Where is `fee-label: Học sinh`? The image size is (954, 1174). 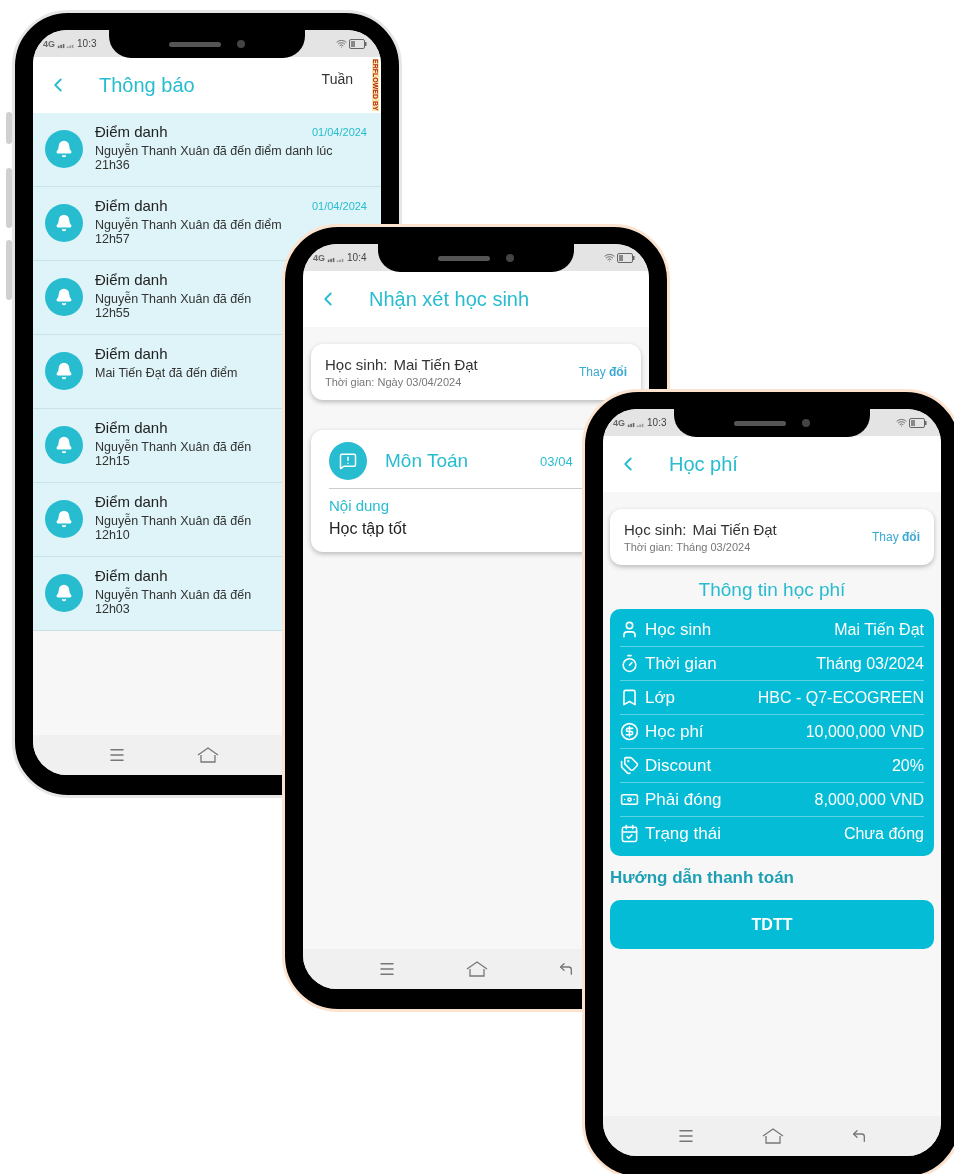 fee-label: Học sinh is located at coordinates (679, 629).